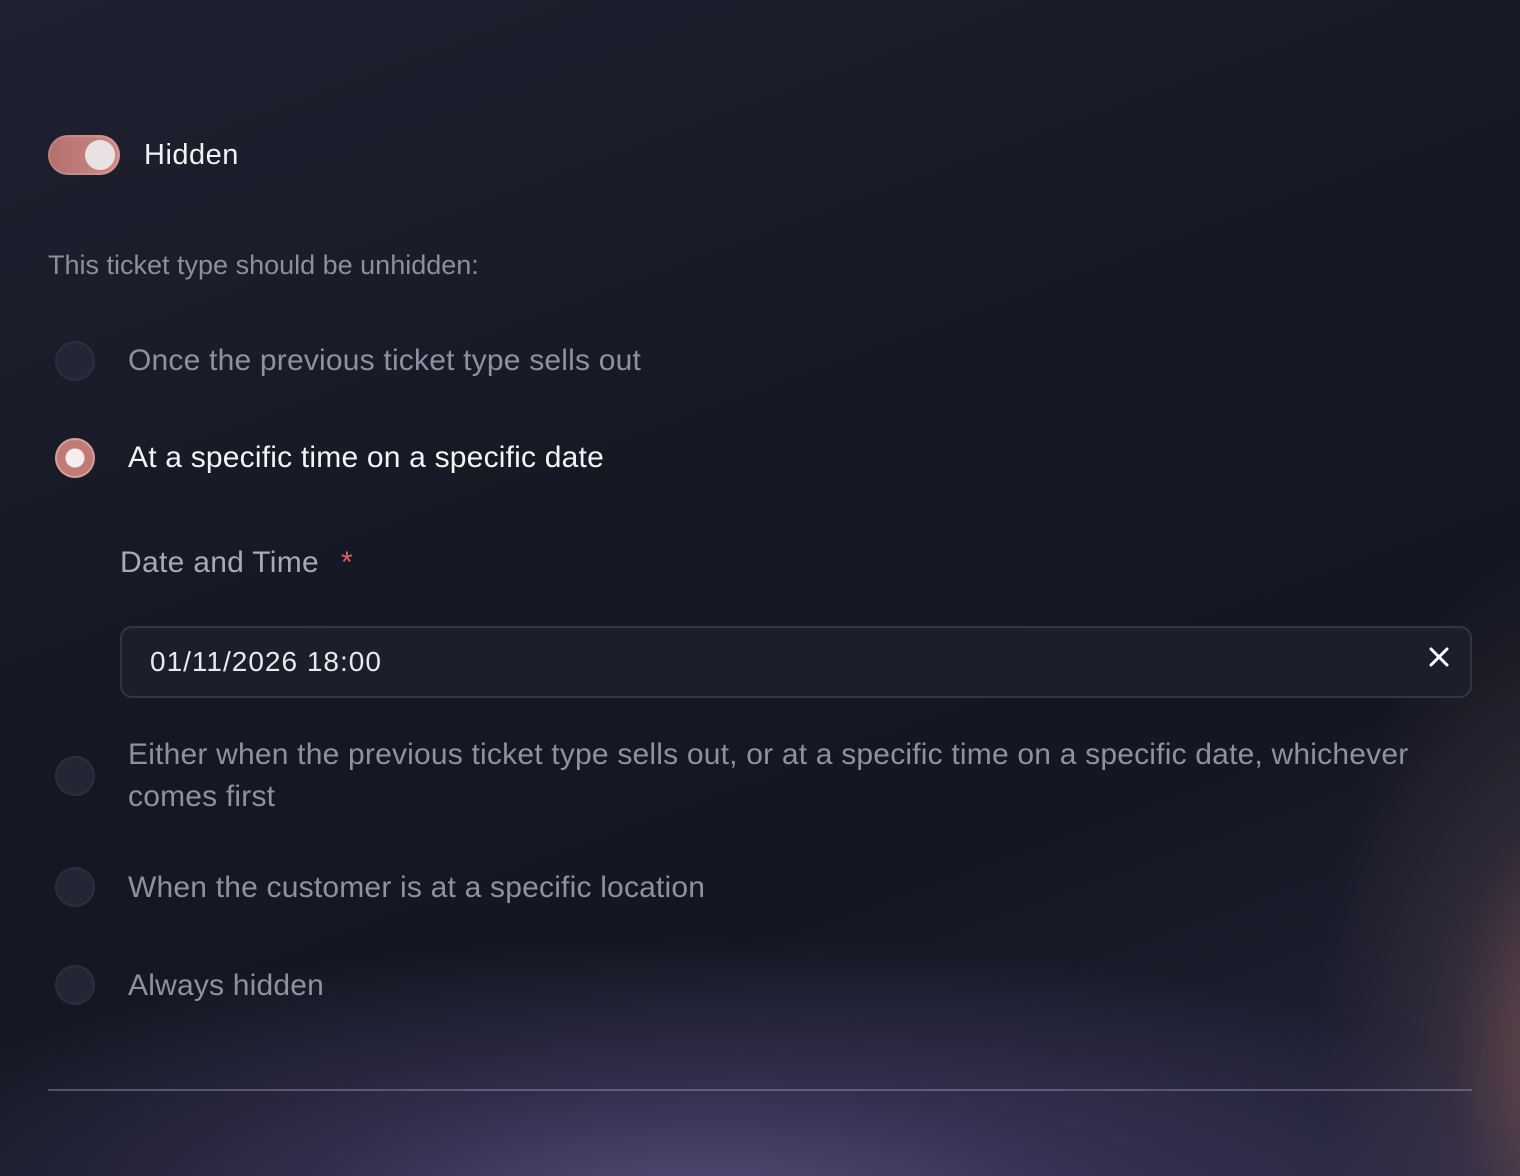  I want to click on date-time-label: Date and Time *, so click(236, 563).